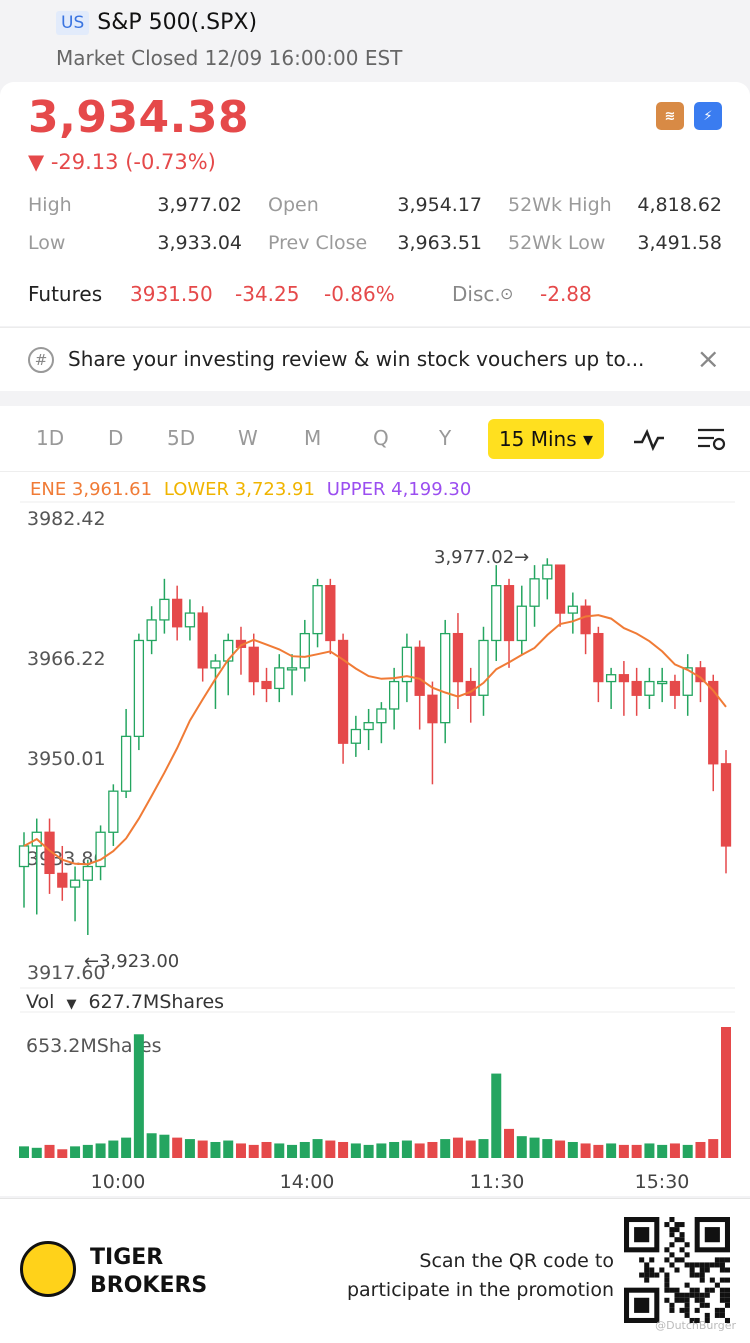 The image size is (750, 1343). What do you see at coordinates (307, 1182) in the screenshot?
I see `x-axis-label: 14:00` at bounding box center [307, 1182].